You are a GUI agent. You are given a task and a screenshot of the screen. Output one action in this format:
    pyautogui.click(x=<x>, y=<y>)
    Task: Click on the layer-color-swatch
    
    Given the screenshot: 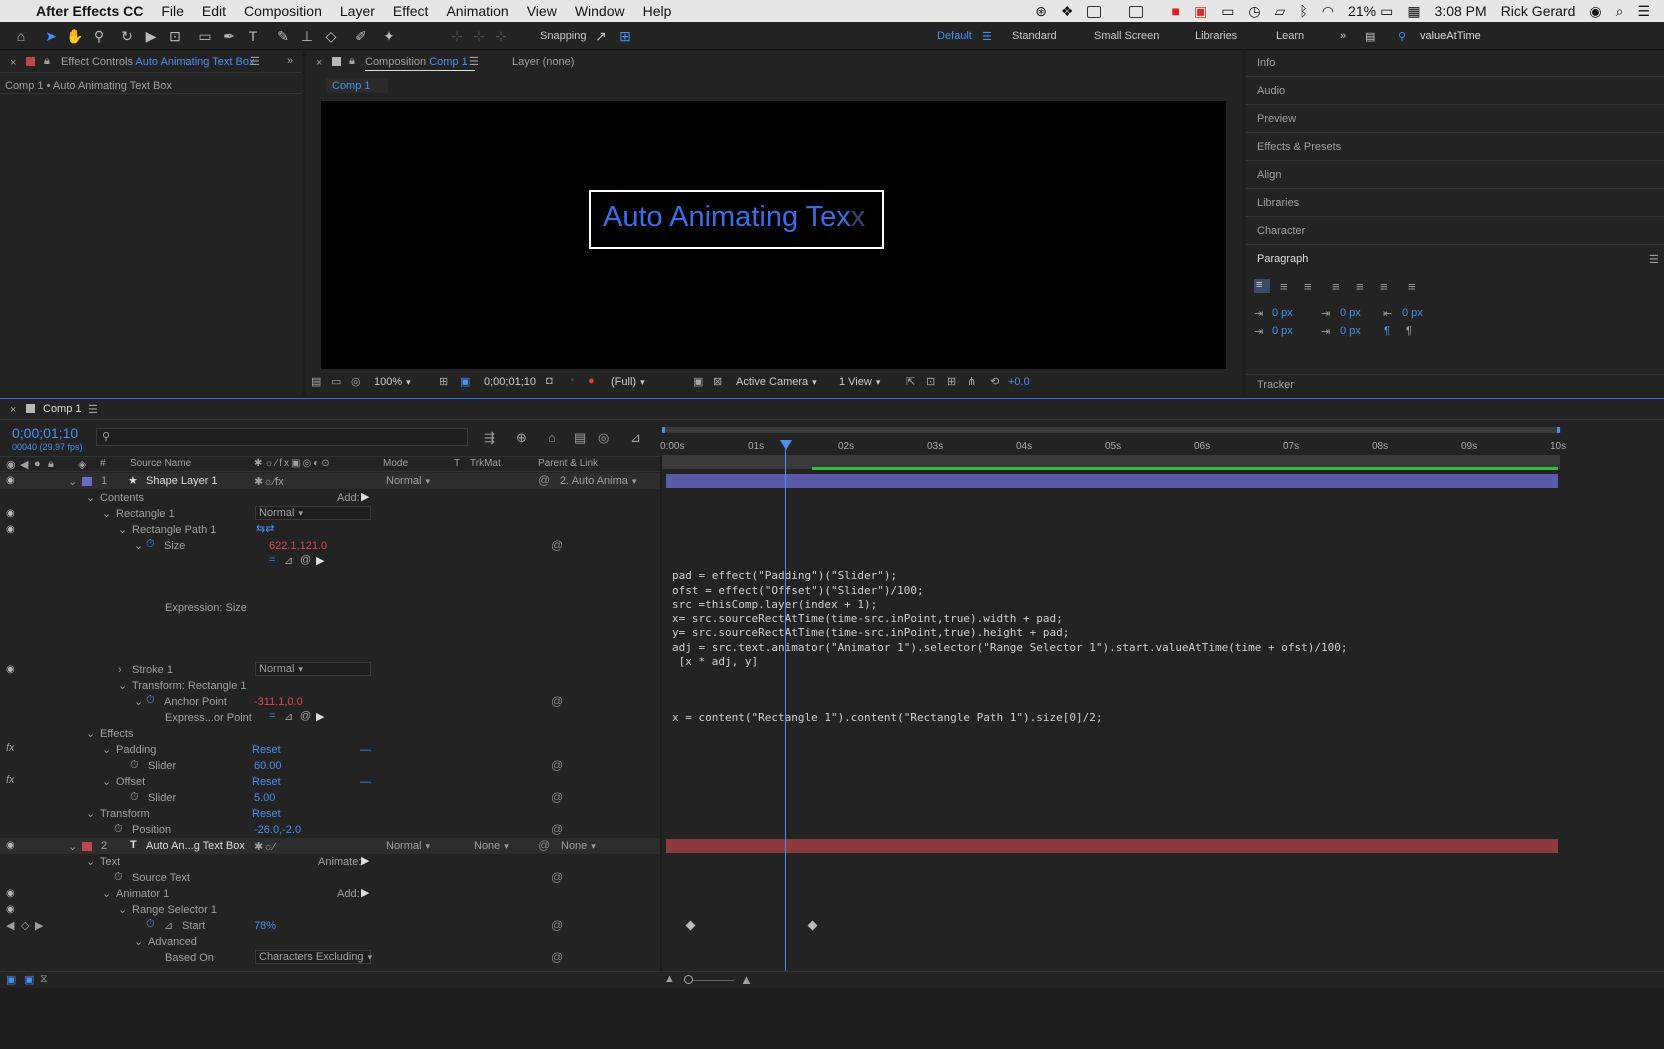 What is the action you would take?
    pyautogui.click(x=87, y=481)
    